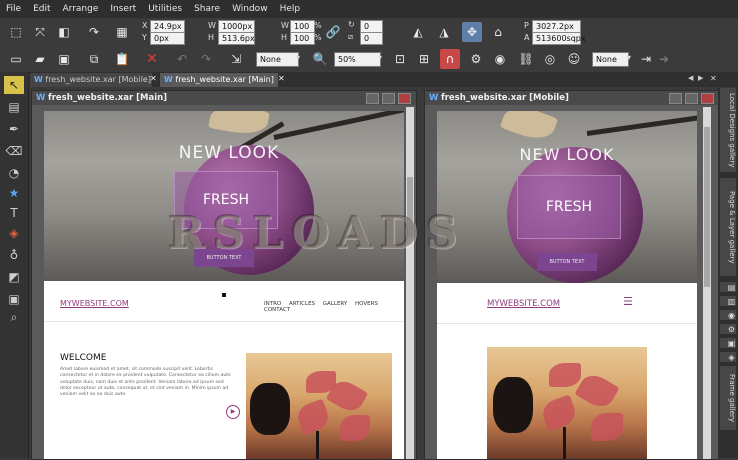 This screenshot has width=738, height=460. I want to click on bucket-icon: ◧, so click(64, 32).